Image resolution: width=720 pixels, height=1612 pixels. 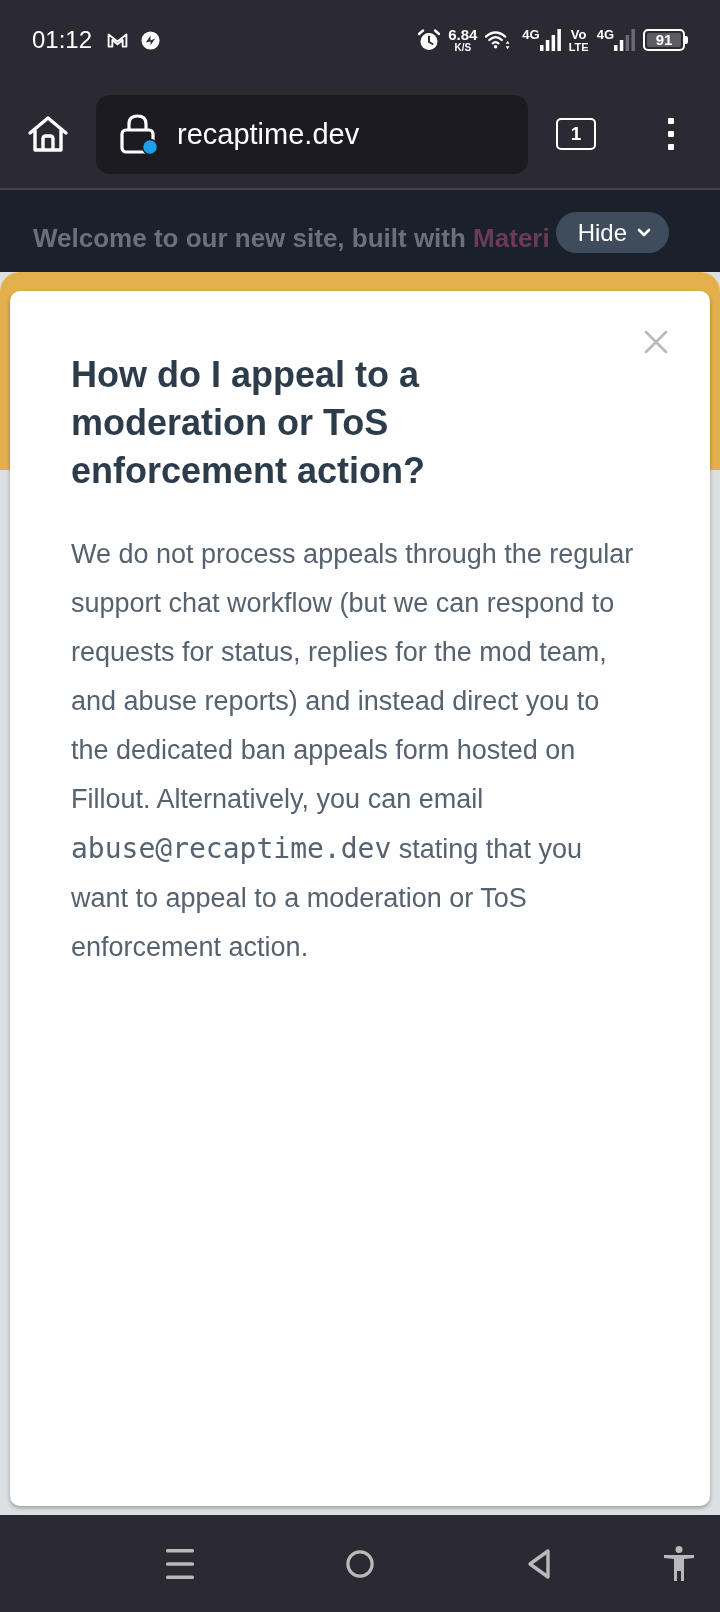 I want to click on more-menu-icon, so click(x=671, y=134).